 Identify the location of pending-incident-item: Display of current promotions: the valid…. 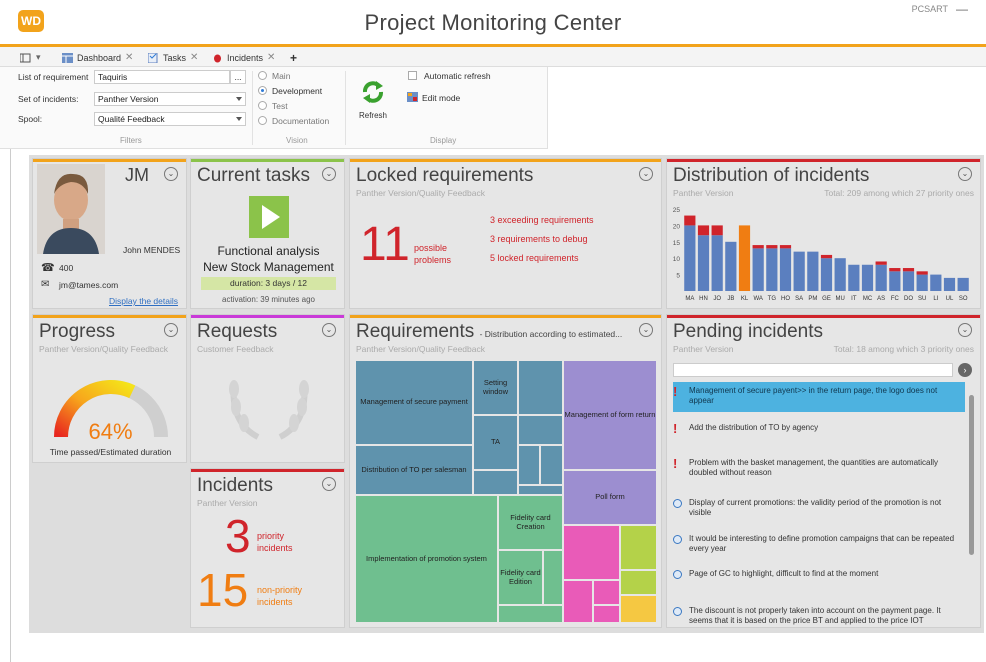
(816, 508).